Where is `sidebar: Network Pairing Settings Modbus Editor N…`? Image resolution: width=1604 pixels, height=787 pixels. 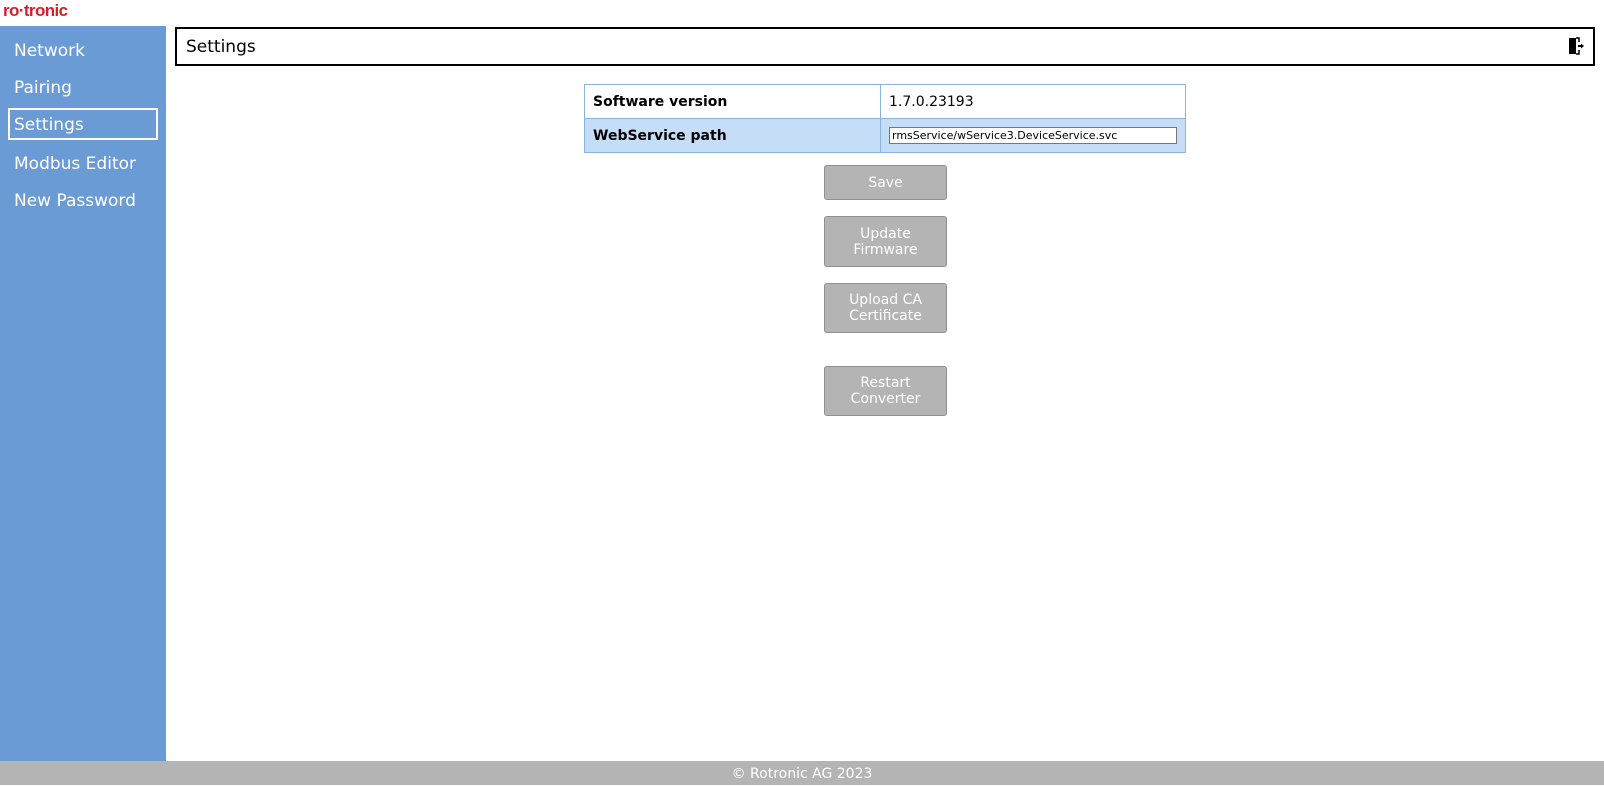
sidebar: Network Pairing Settings Modbus Editor N… is located at coordinates (83, 393).